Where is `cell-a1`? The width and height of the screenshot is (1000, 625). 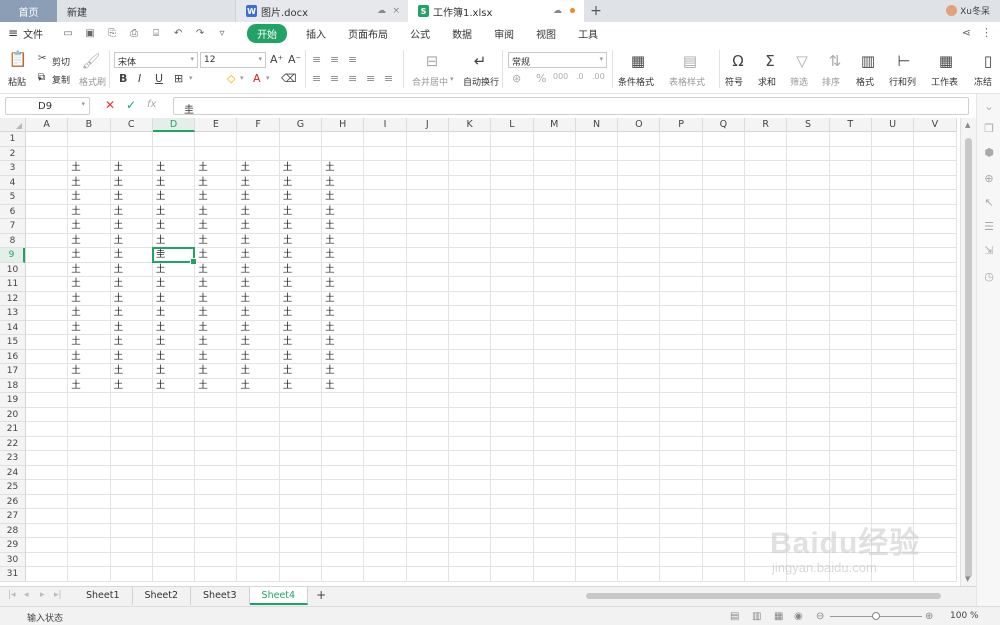 cell-a1 is located at coordinates (47, 139).